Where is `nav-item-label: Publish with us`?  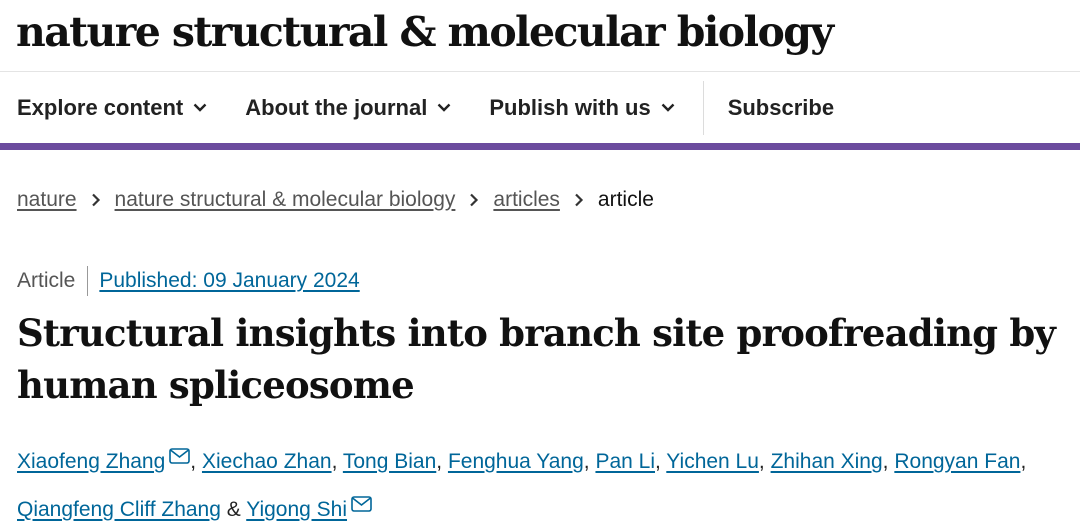
nav-item-label: Publish with us is located at coordinates (570, 107).